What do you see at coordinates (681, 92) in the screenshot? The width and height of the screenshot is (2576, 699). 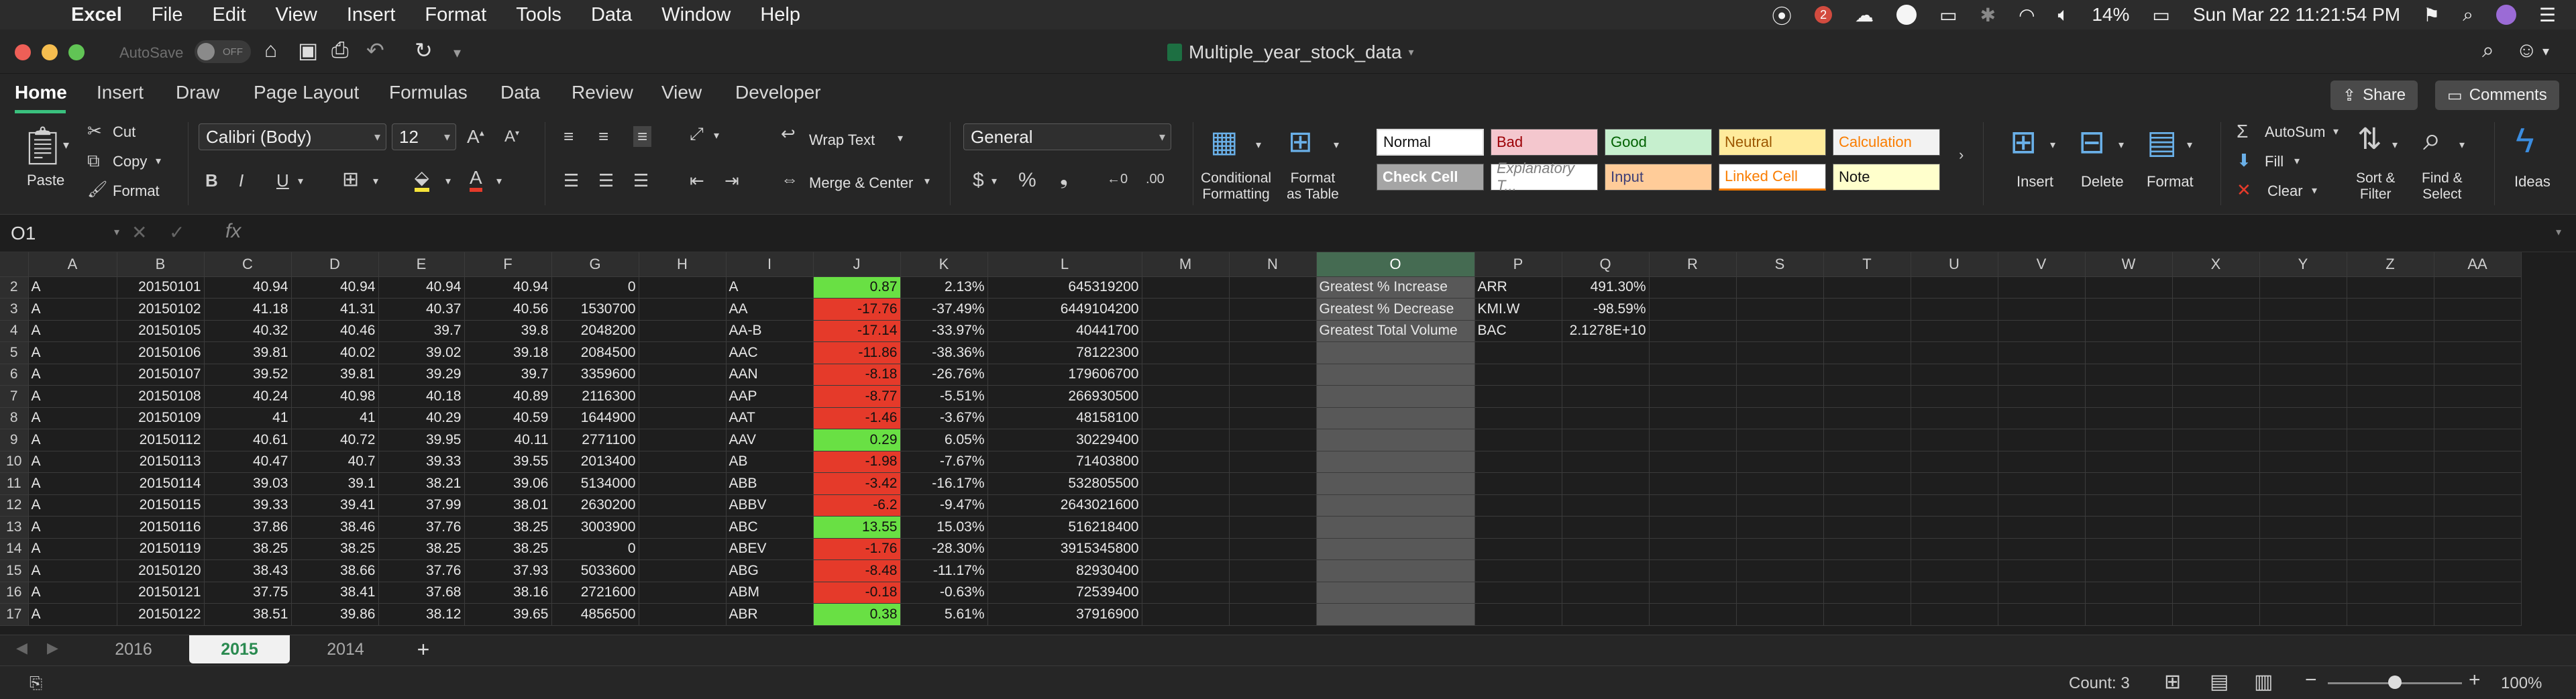 I see `tab-view: View` at bounding box center [681, 92].